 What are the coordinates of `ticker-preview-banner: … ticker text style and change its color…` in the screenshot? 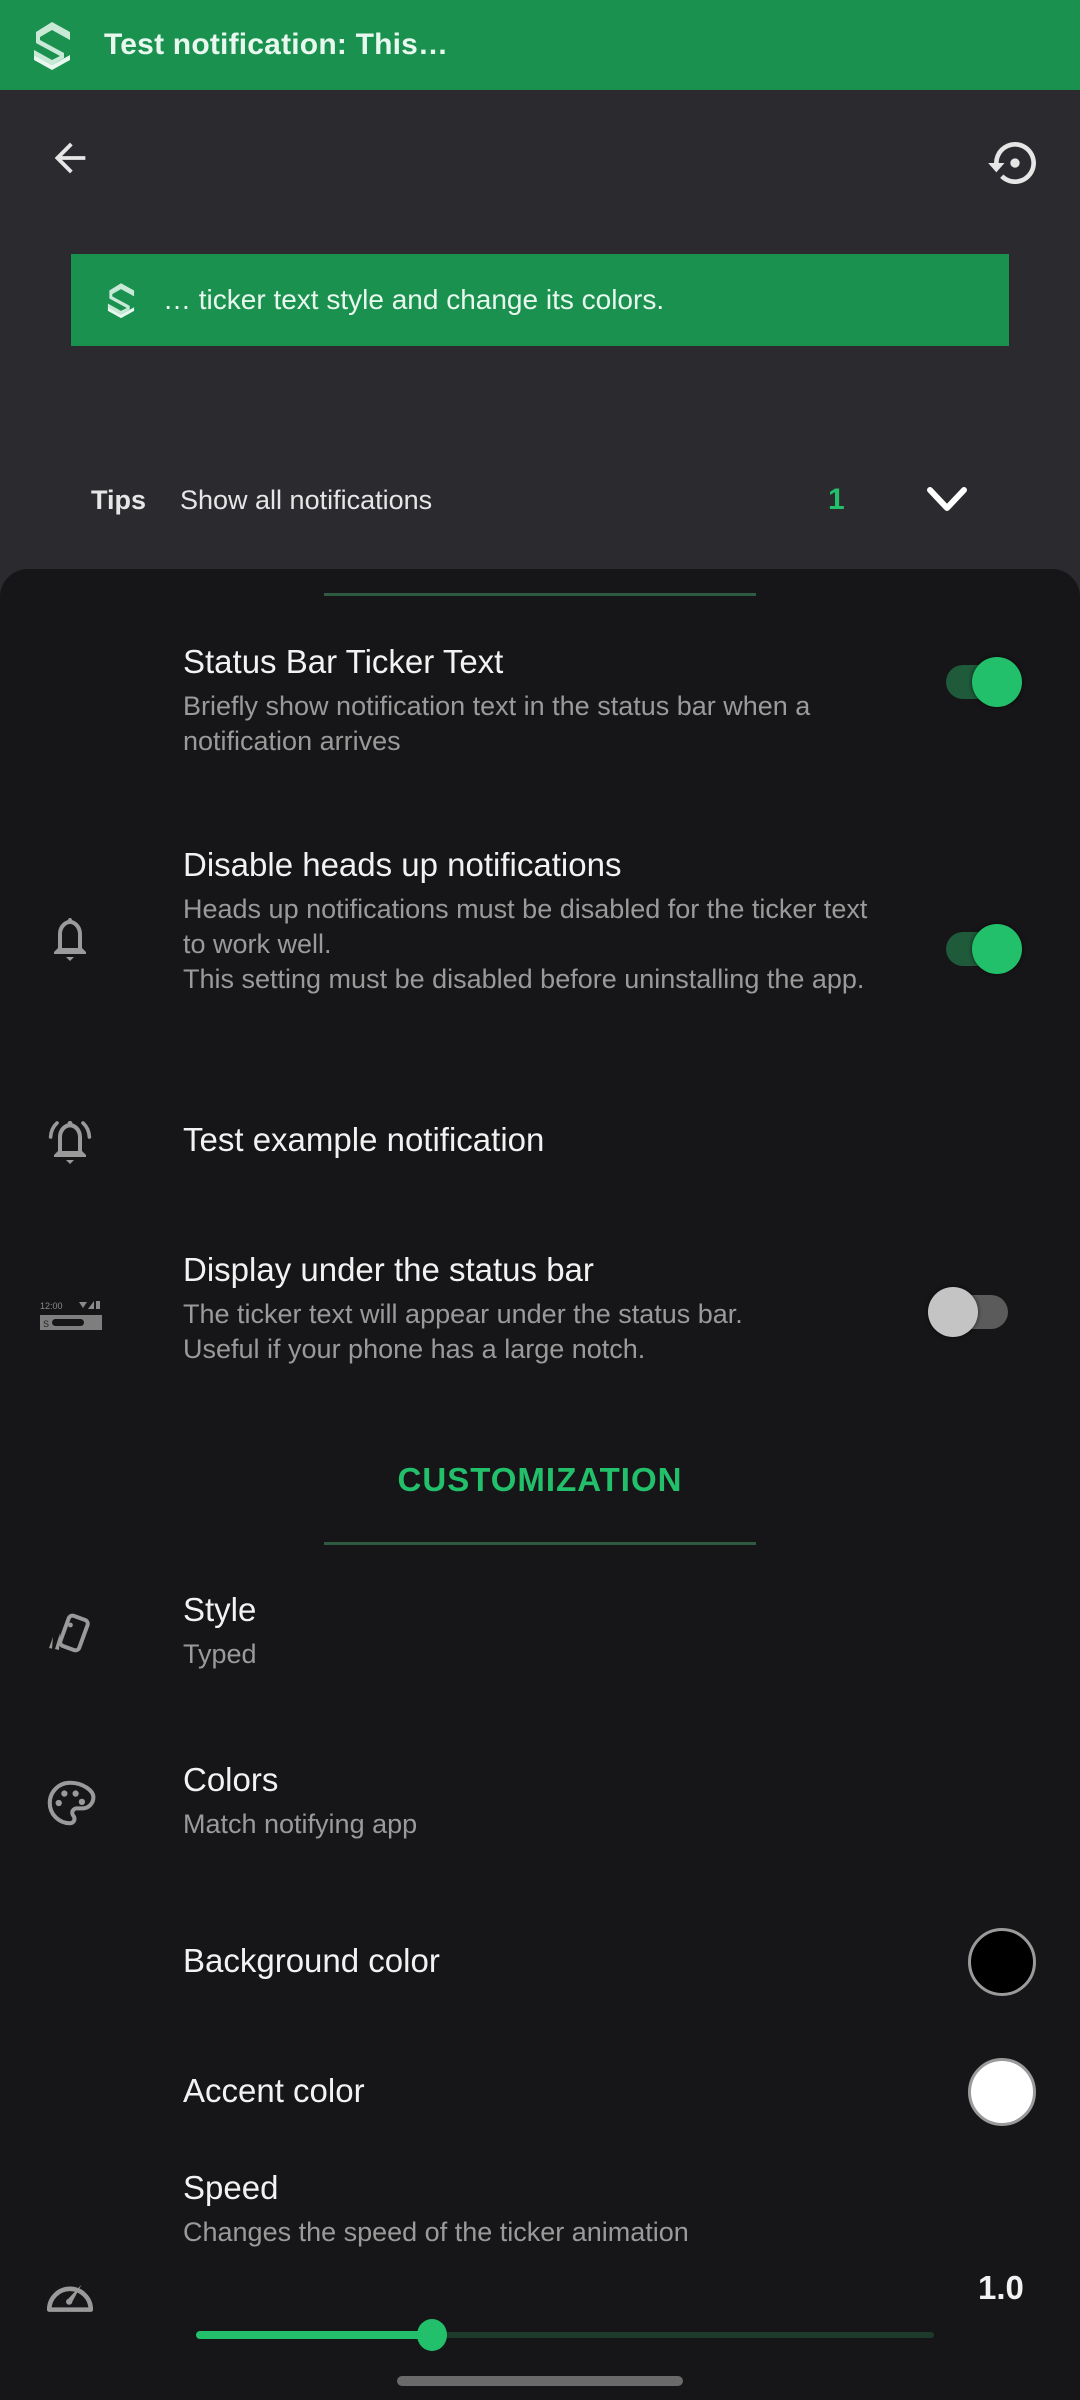 It's located at (540, 300).